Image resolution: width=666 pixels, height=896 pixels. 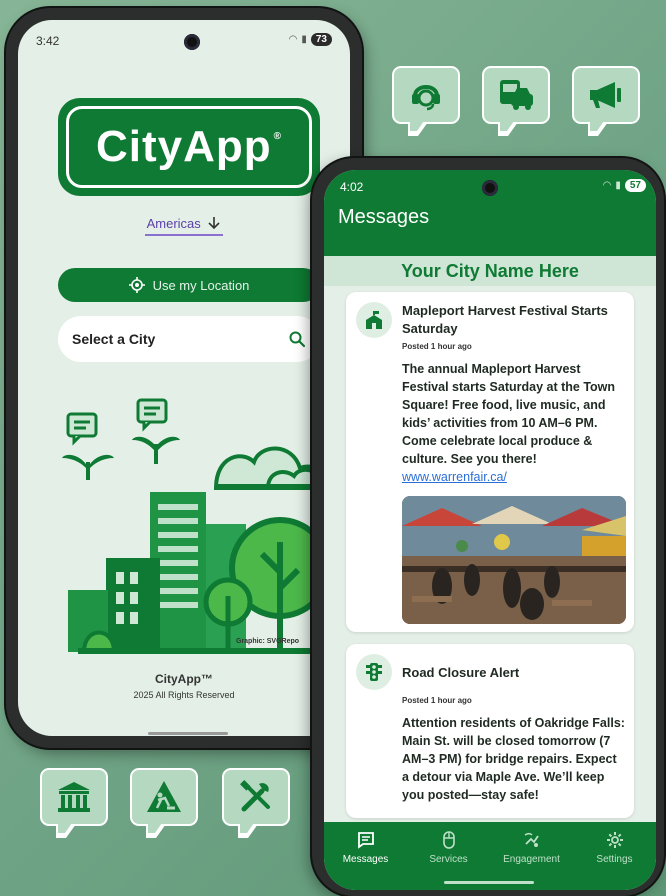 What do you see at coordinates (426, 98) in the screenshot?
I see `headset-icon` at bounding box center [426, 98].